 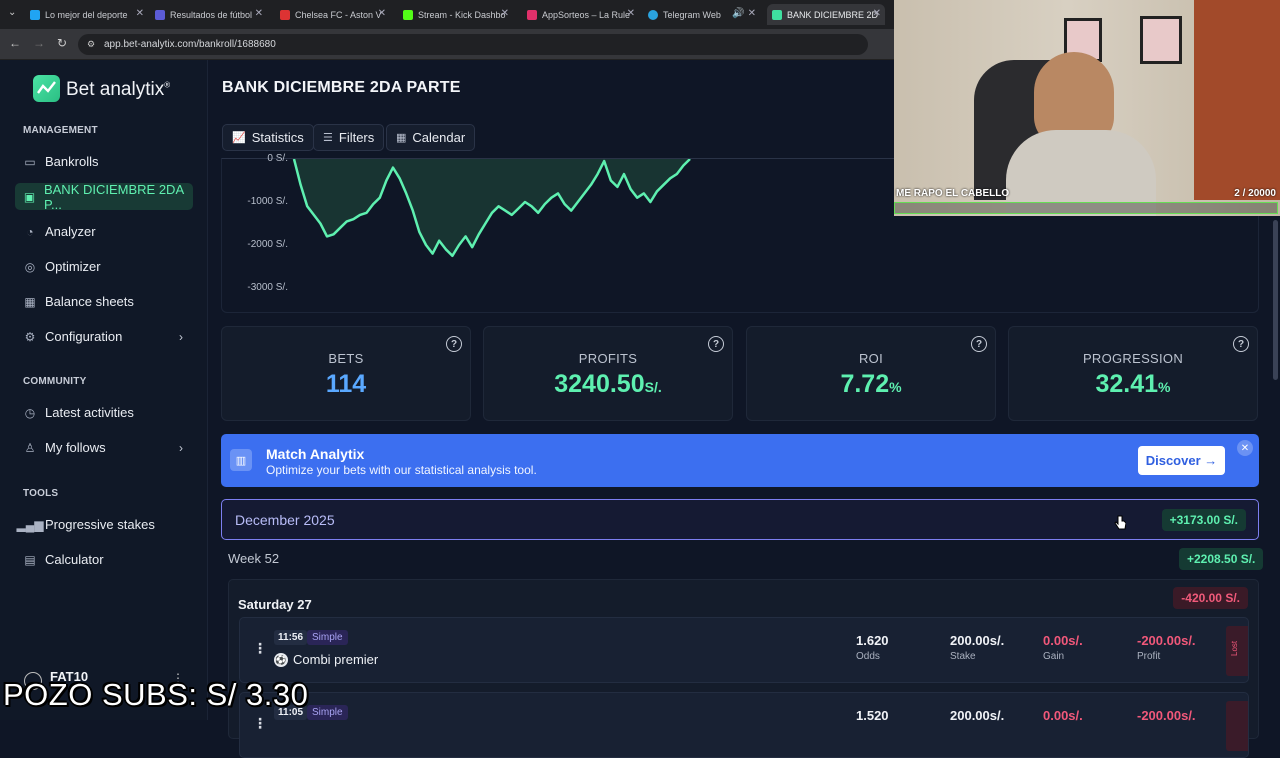 What do you see at coordinates (41, 493) in the screenshot?
I see `section-title-tools: TOOLS` at bounding box center [41, 493].